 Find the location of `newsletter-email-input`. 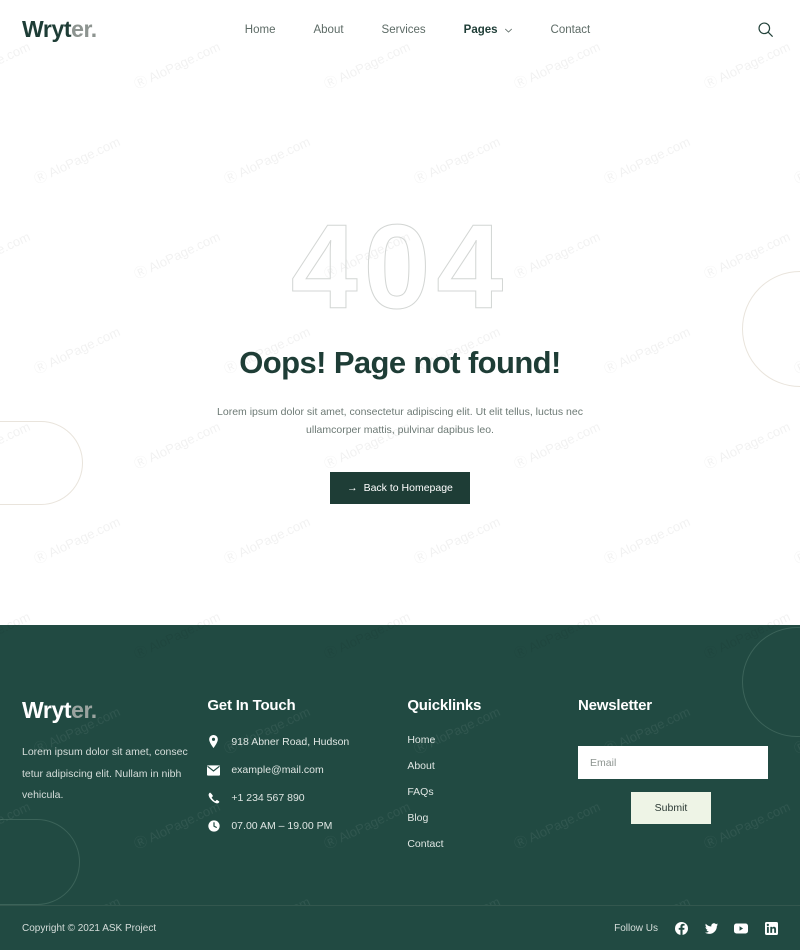

newsletter-email-input is located at coordinates (673, 762).